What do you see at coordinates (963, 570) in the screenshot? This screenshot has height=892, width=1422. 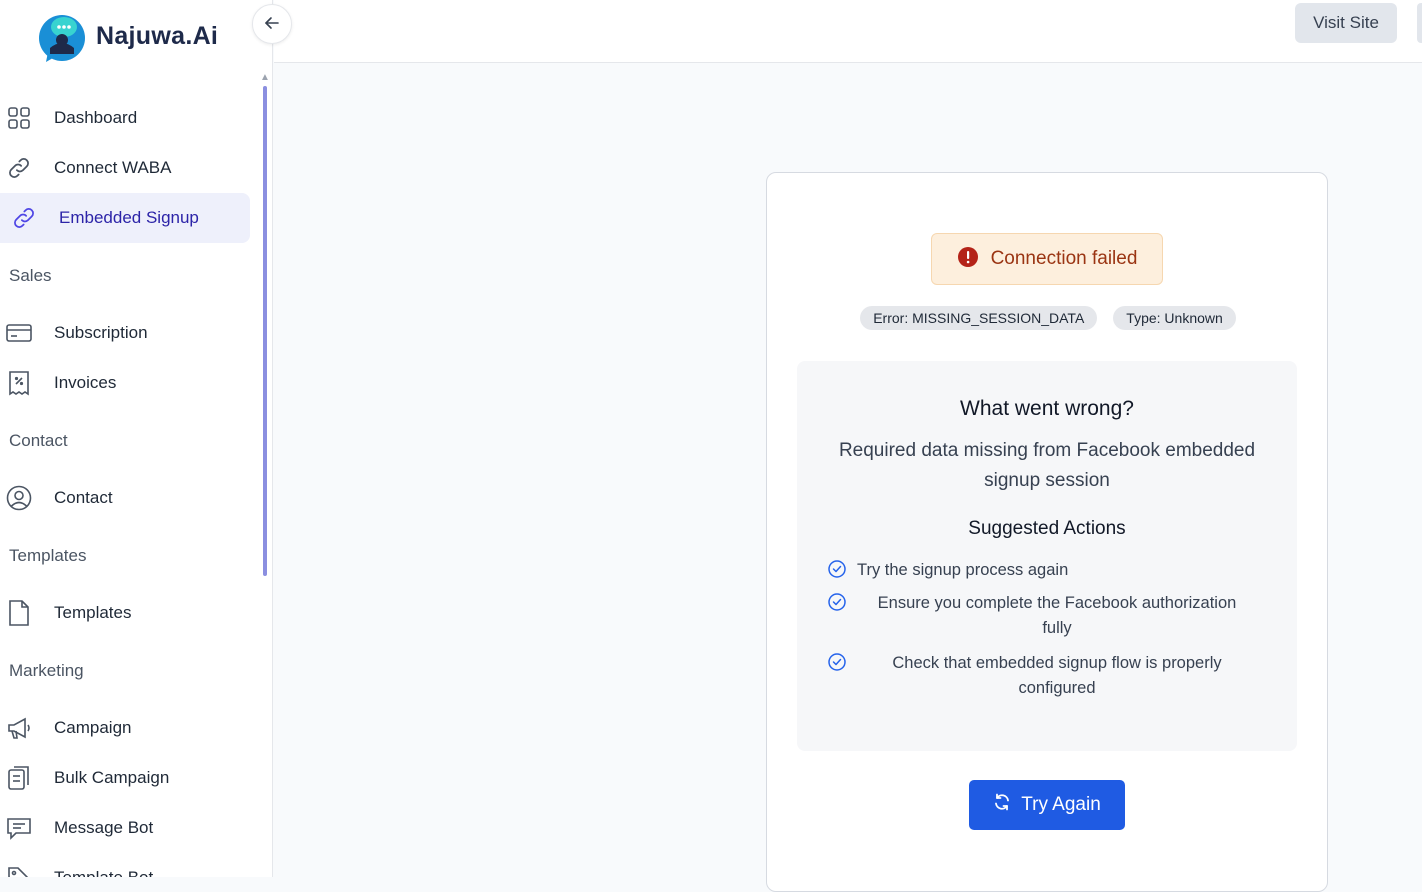 I see `action-text: Try the signup process again` at bounding box center [963, 570].